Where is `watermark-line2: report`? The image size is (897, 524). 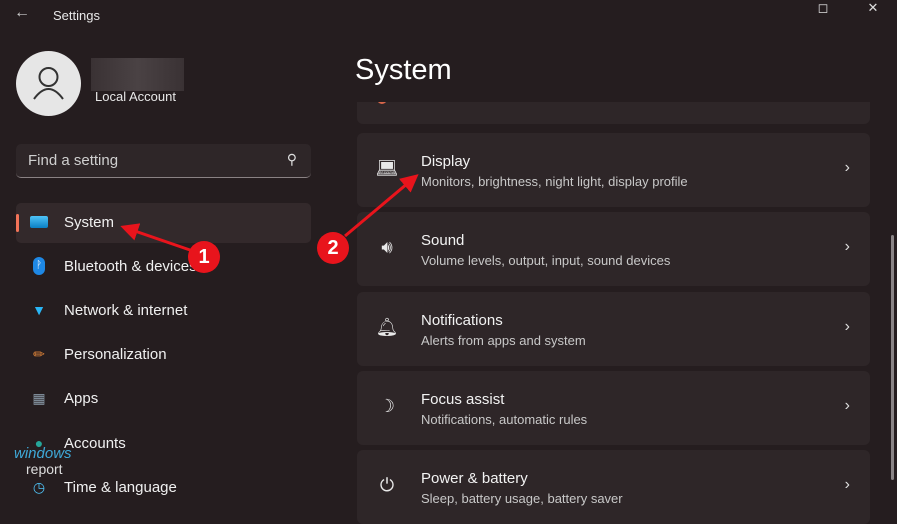
watermark-line2: report is located at coordinates (44, 469).